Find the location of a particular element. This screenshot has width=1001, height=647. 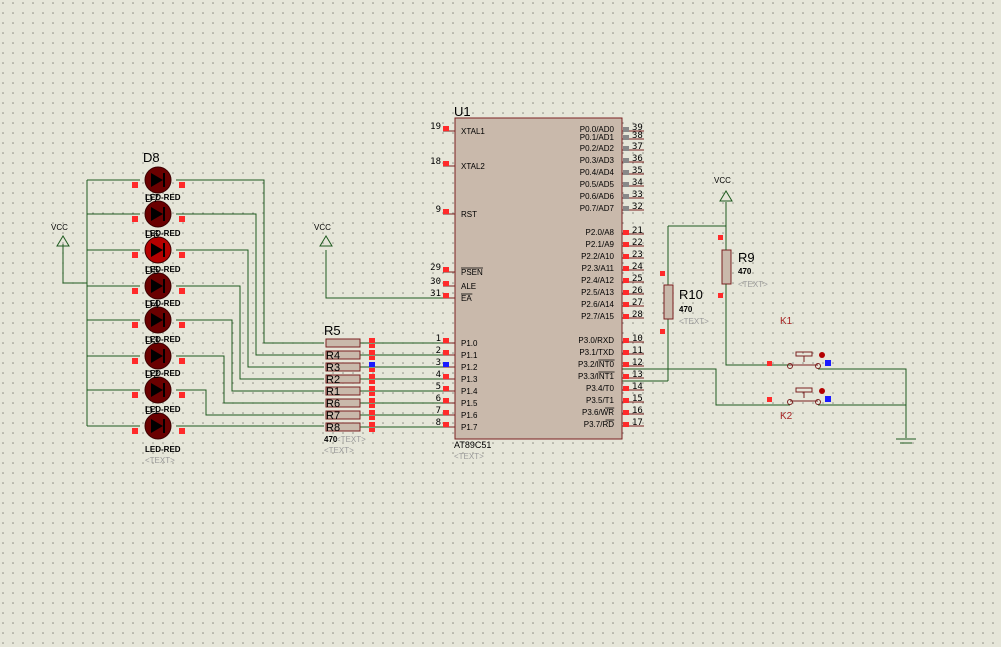

pin-number: 14 is located at coordinates (637, 387).